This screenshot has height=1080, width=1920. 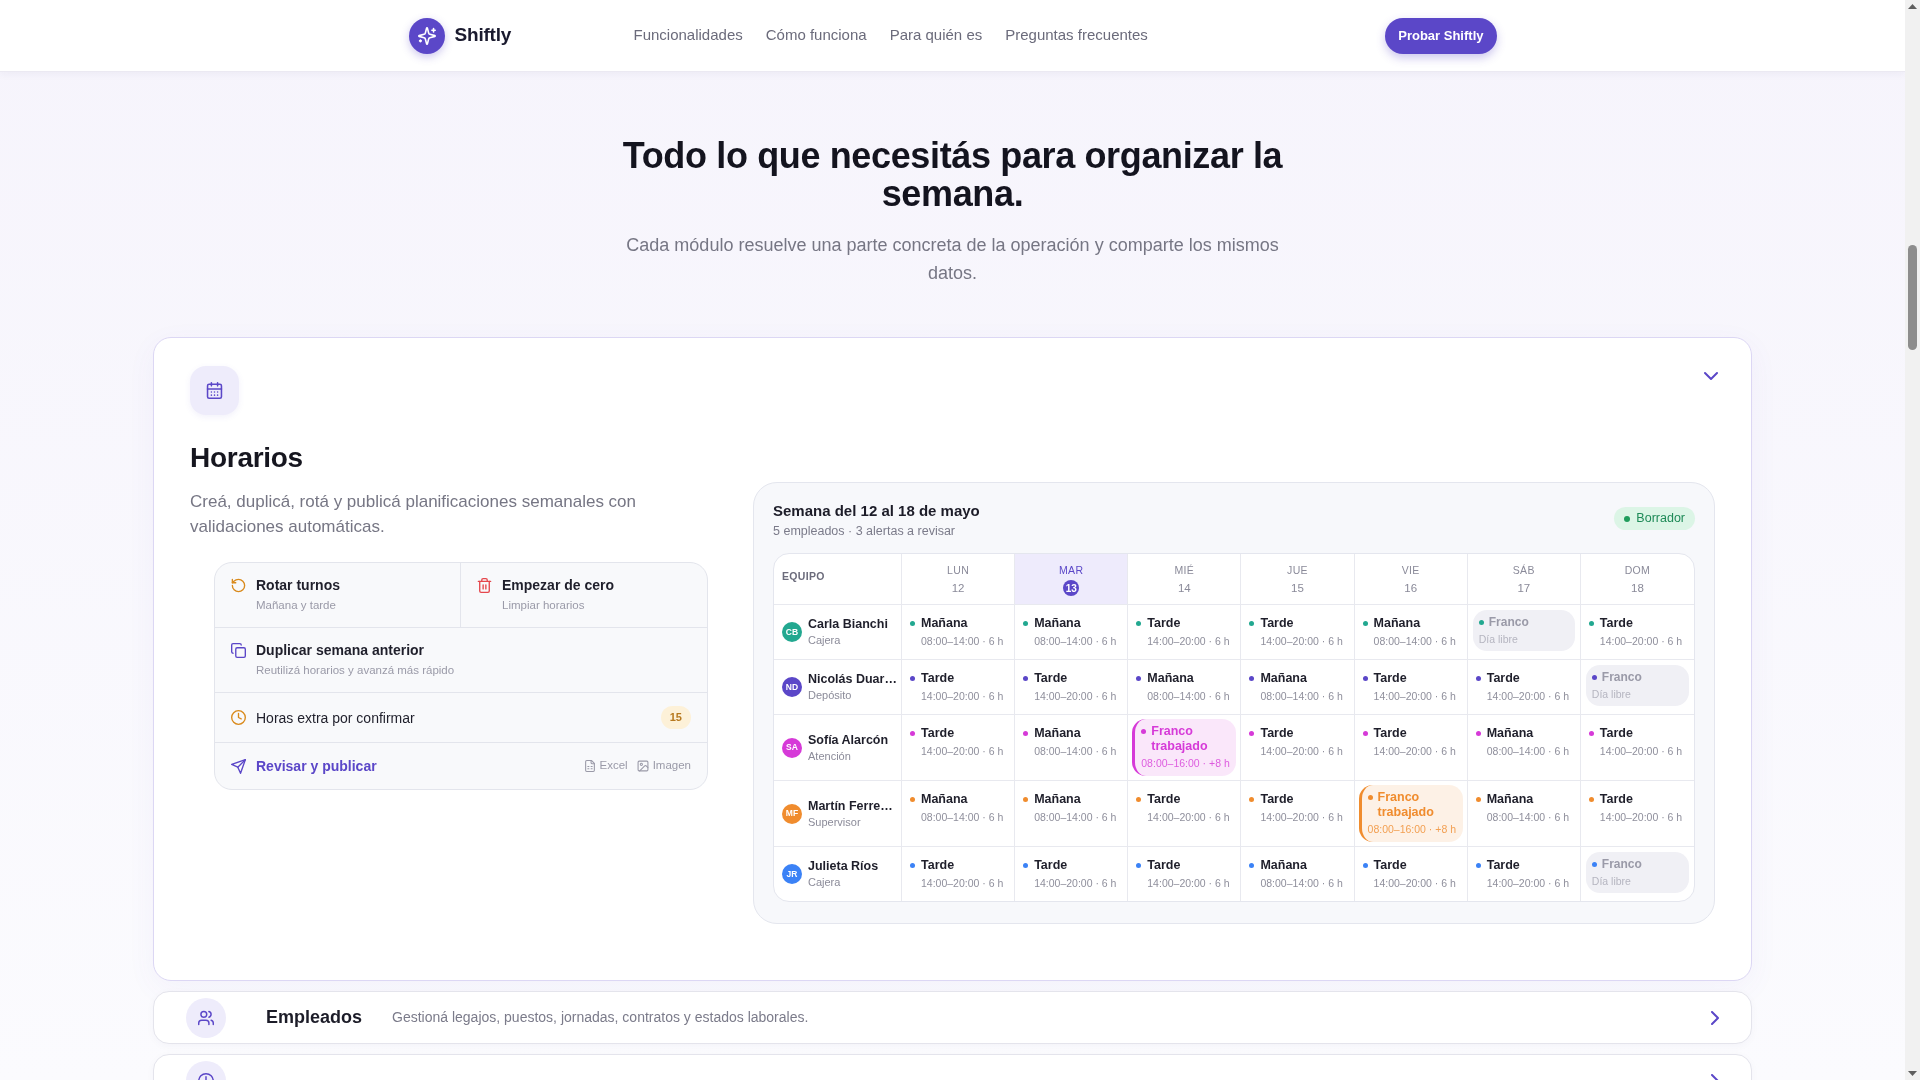 I want to click on trash-icon, so click(x=484, y=585).